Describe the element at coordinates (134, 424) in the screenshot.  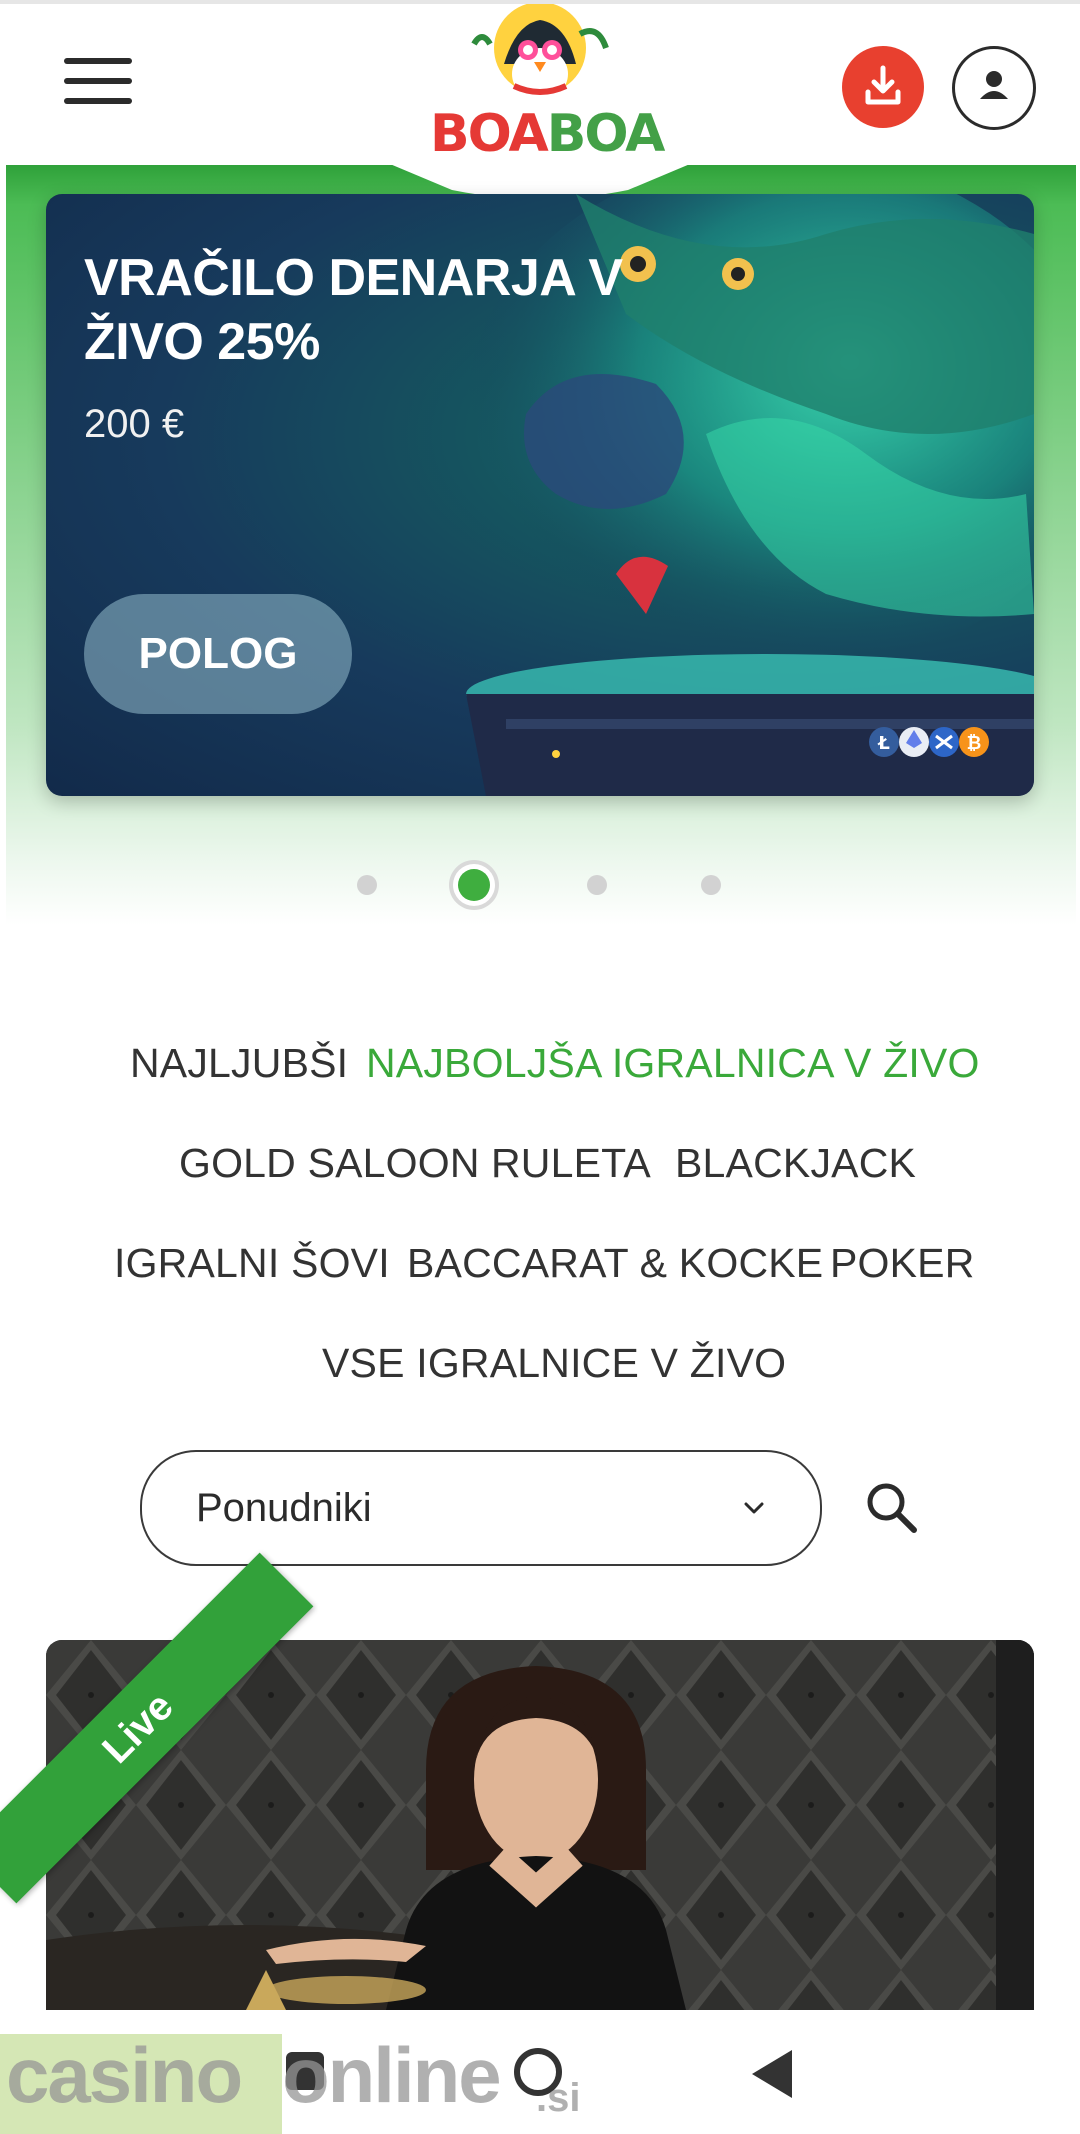
I see `banner-amount: 200 €` at that location.